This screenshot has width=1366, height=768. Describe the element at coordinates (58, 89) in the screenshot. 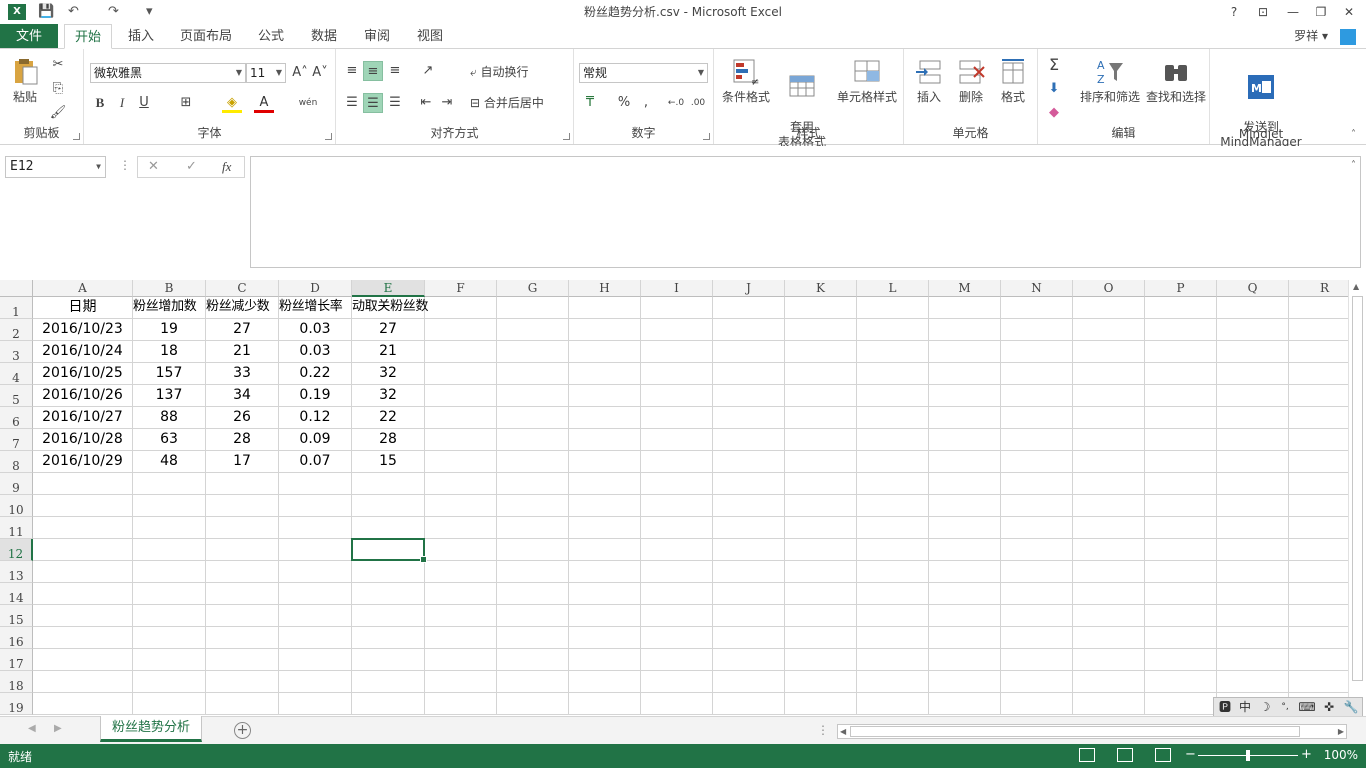

I see `copy-icon: ⎘` at that location.